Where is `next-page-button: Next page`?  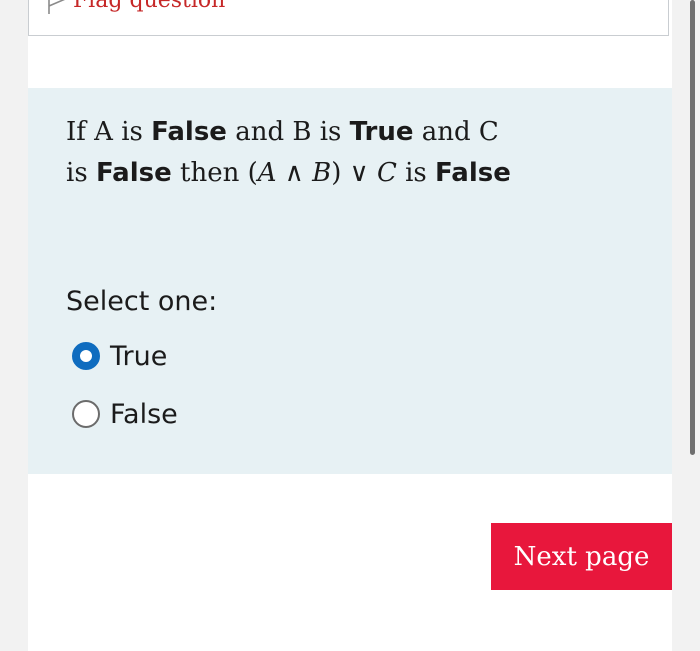 next-page-button: Next page is located at coordinates (581, 556).